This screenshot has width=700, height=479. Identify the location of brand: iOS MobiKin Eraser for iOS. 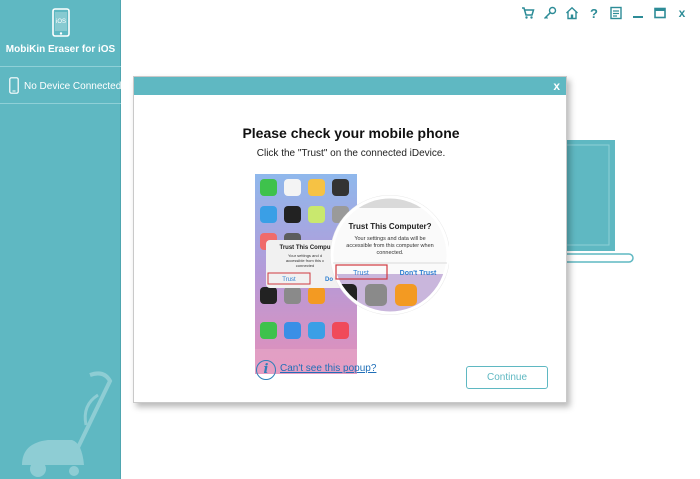
(60, 33).